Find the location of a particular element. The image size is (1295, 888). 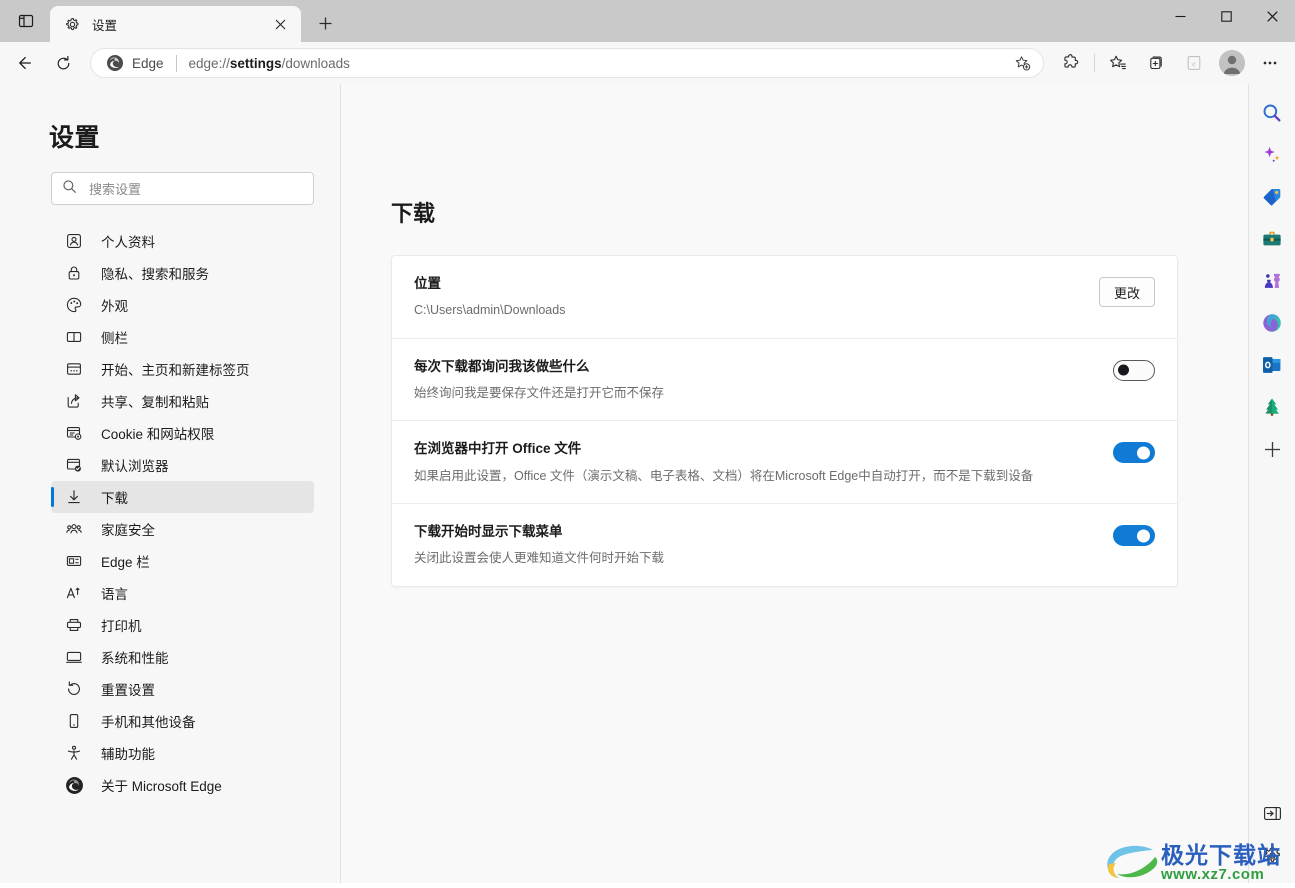

sidebar-item-profile: 个人资料 is located at coordinates (182, 241).